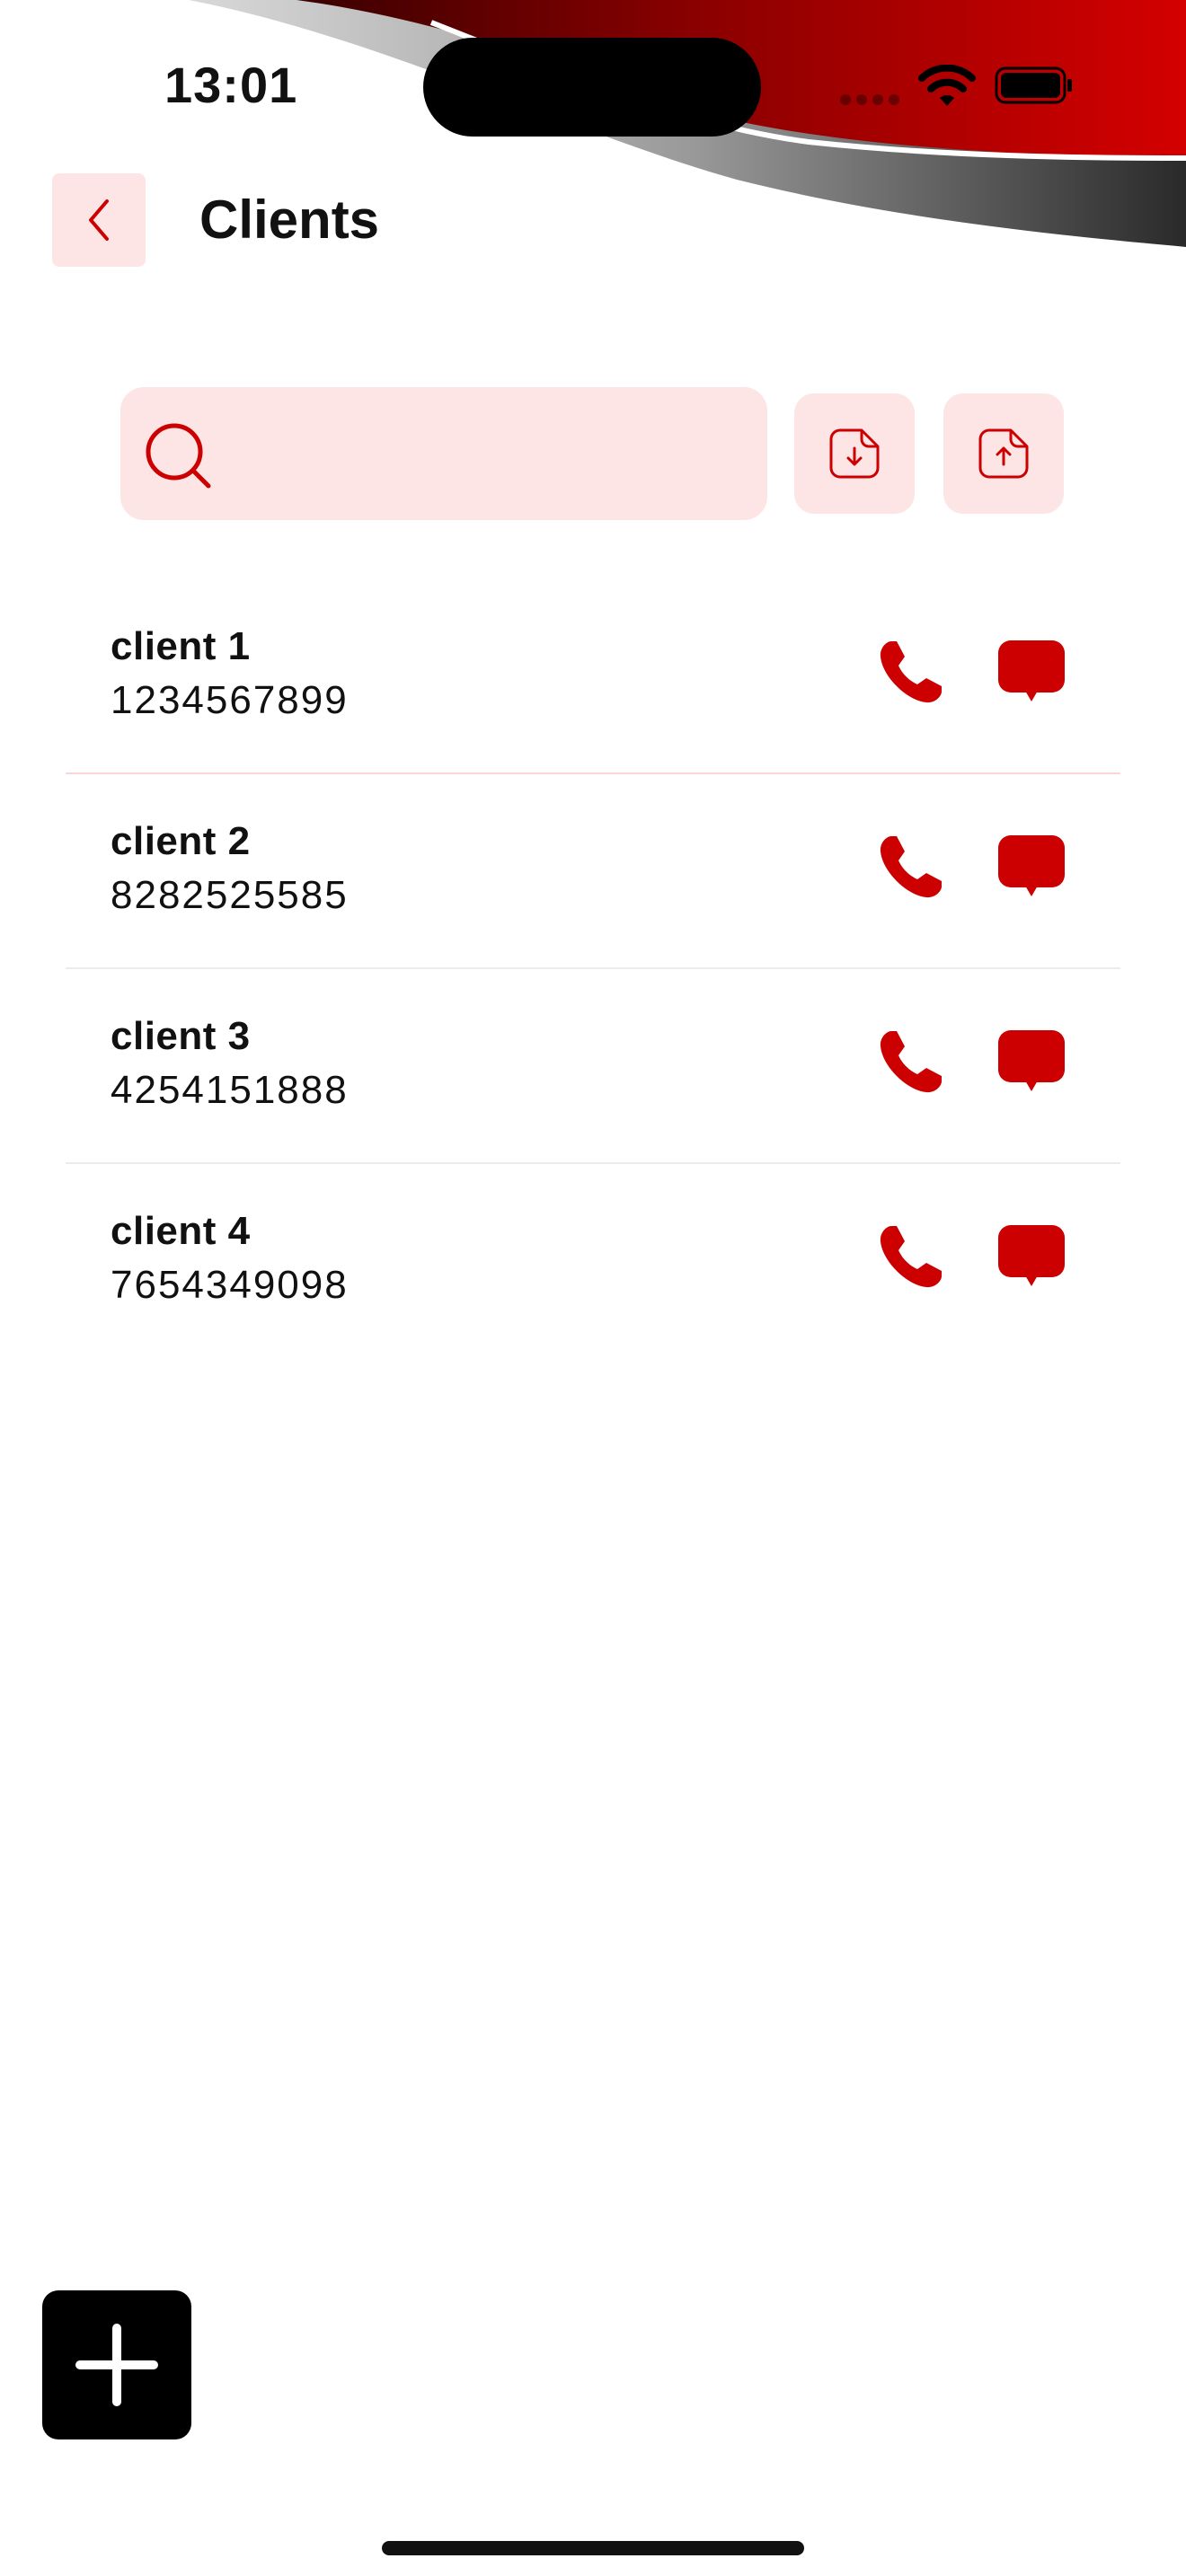  Describe the element at coordinates (178, 456) in the screenshot. I see `search-icon` at that location.